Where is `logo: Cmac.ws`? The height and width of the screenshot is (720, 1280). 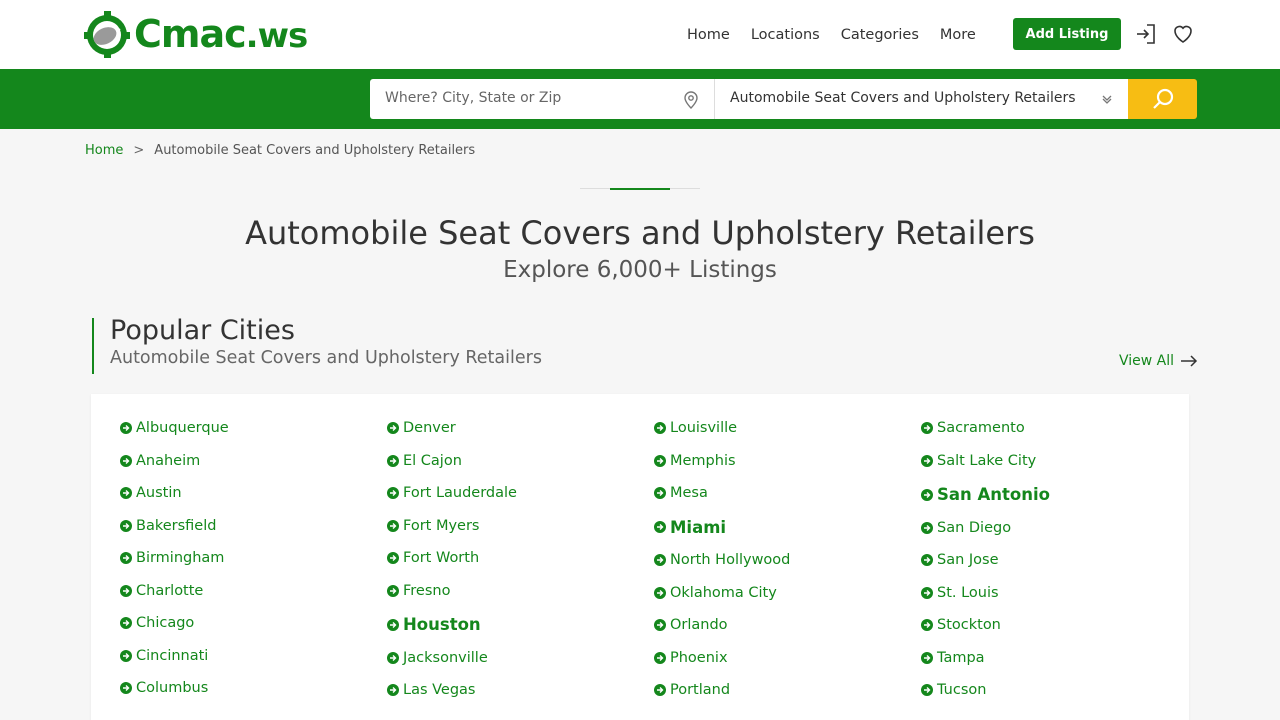
logo: Cmac.ws is located at coordinates (196, 34).